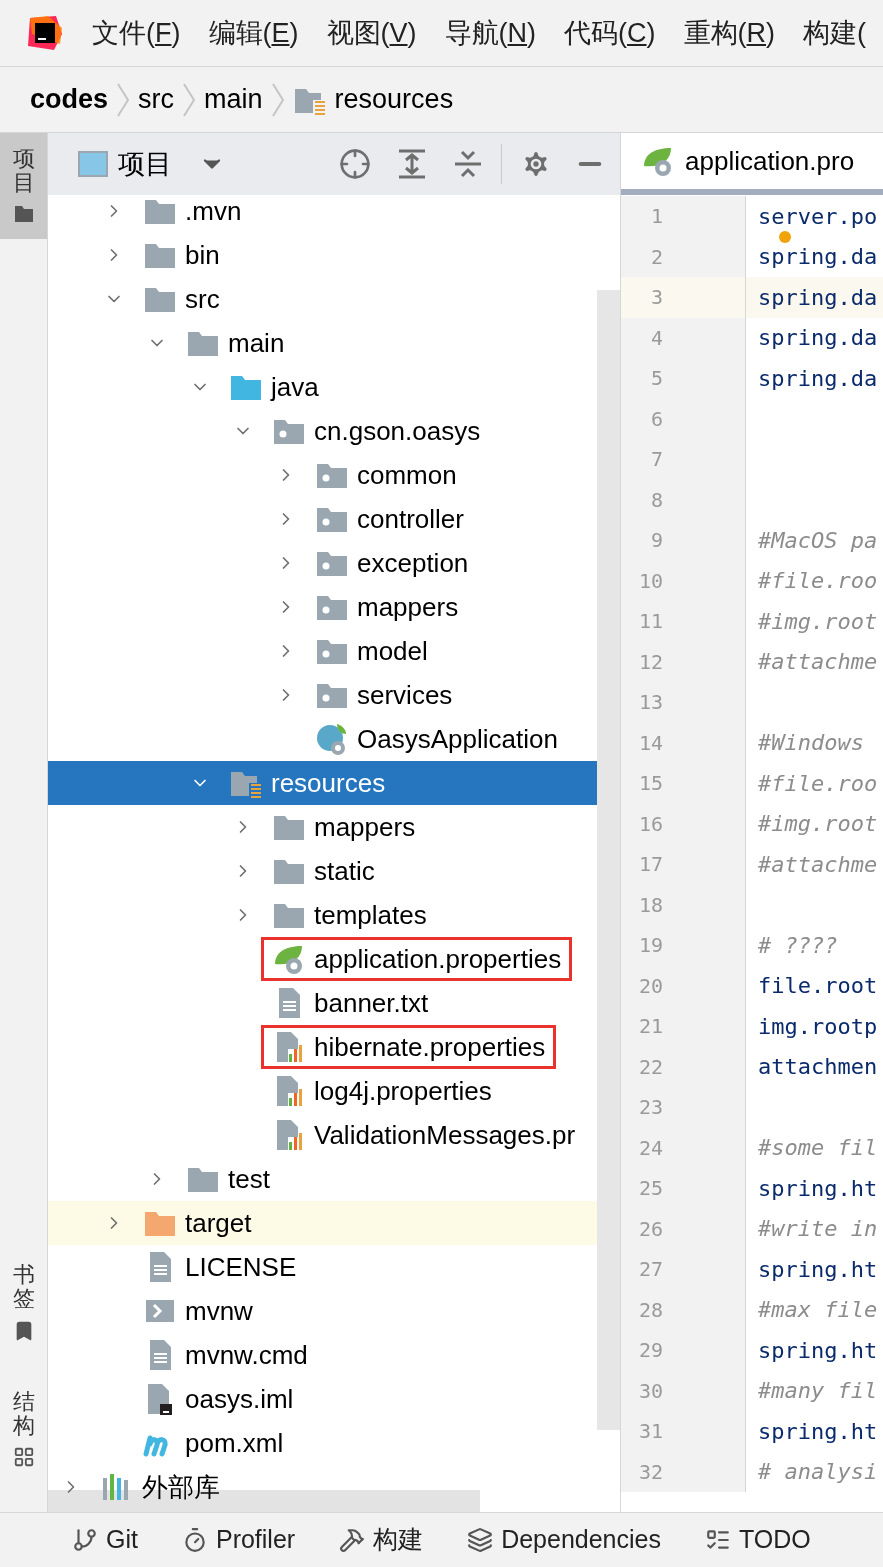  What do you see at coordinates (253, 33) in the screenshot?
I see `menu-item: 编辑(E)` at bounding box center [253, 33].